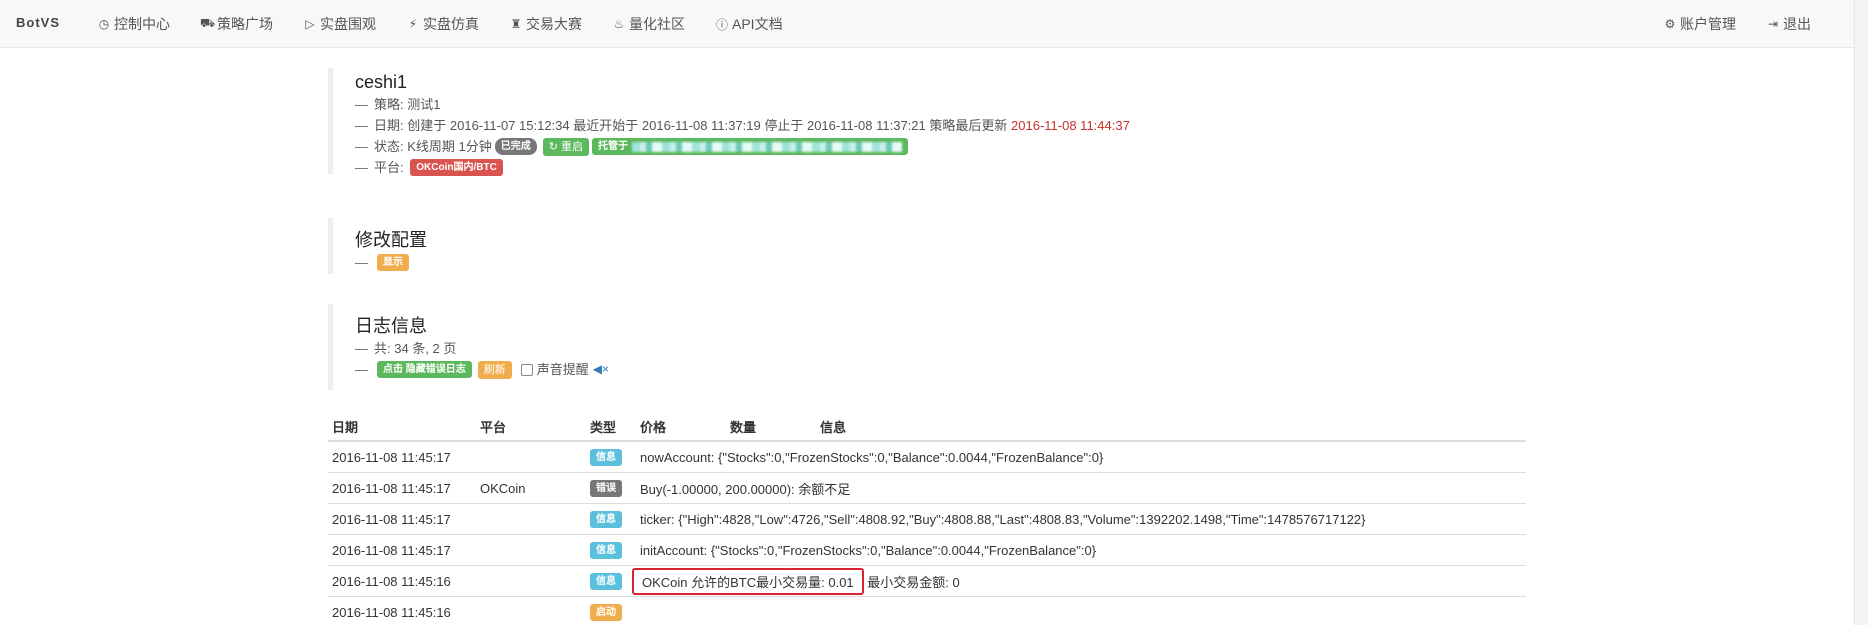  Describe the element at coordinates (775, 426) in the screenshot. I see `col-qty: 数量` at that location.